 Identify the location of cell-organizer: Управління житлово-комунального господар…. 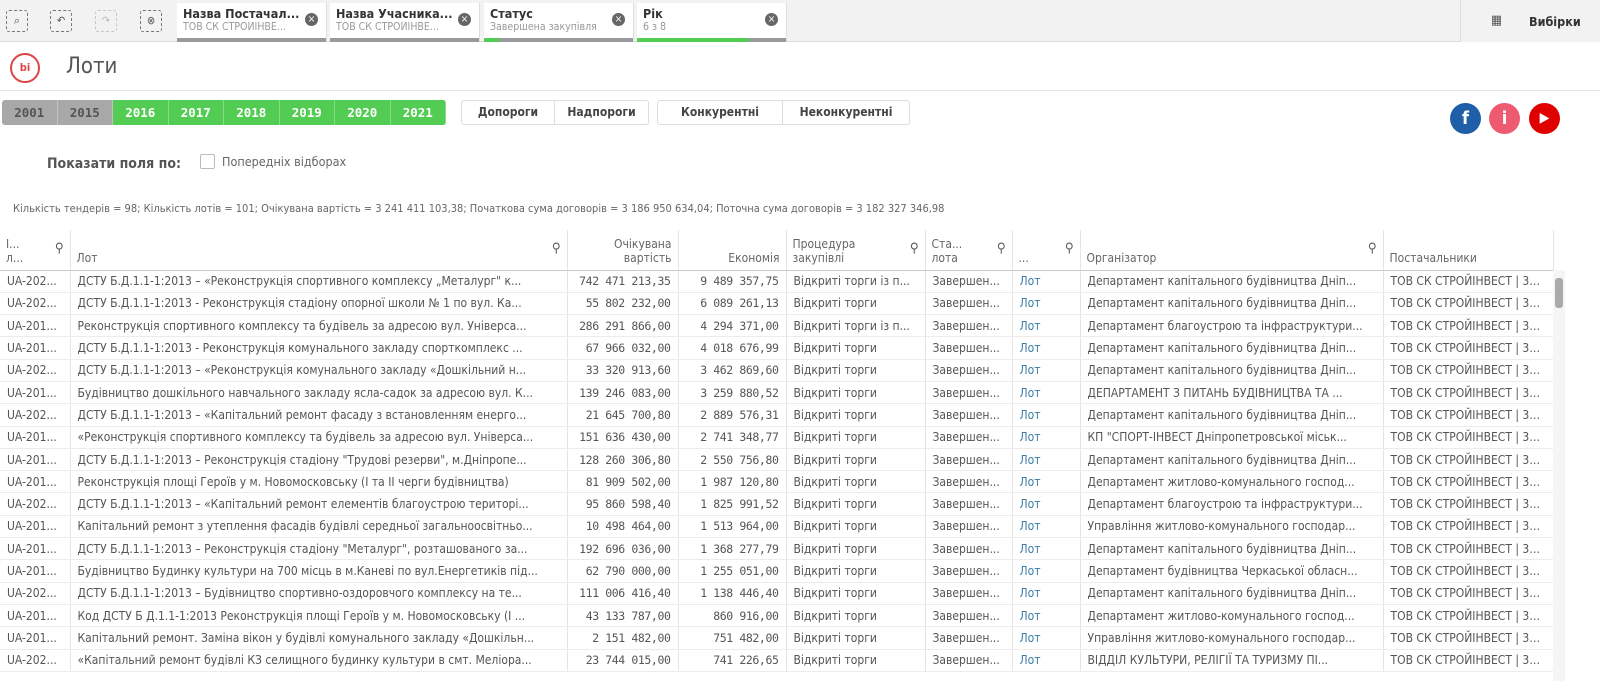
(1232, 638).